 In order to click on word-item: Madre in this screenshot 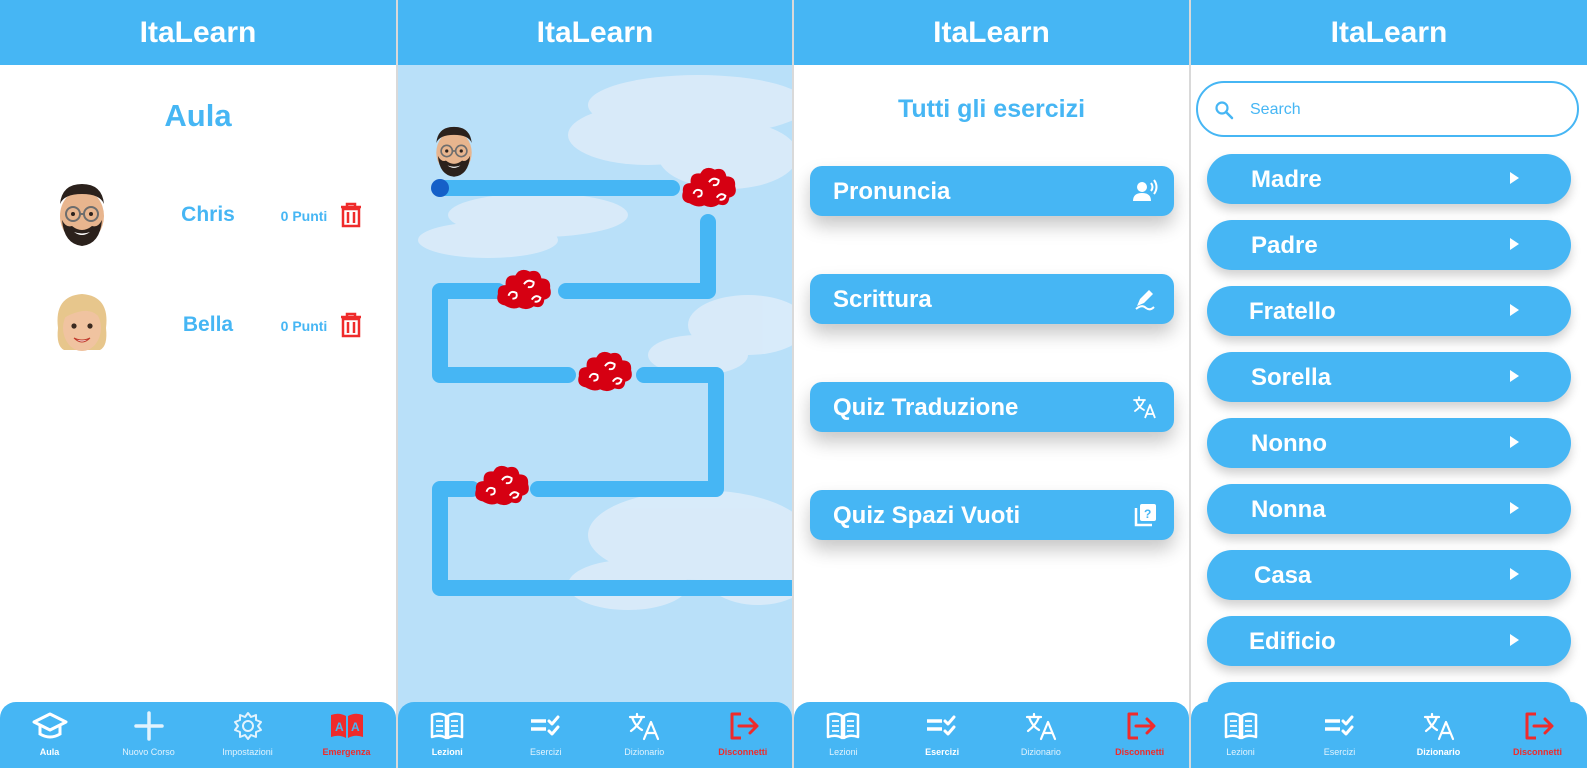, I will do `click(1389, 179)`.